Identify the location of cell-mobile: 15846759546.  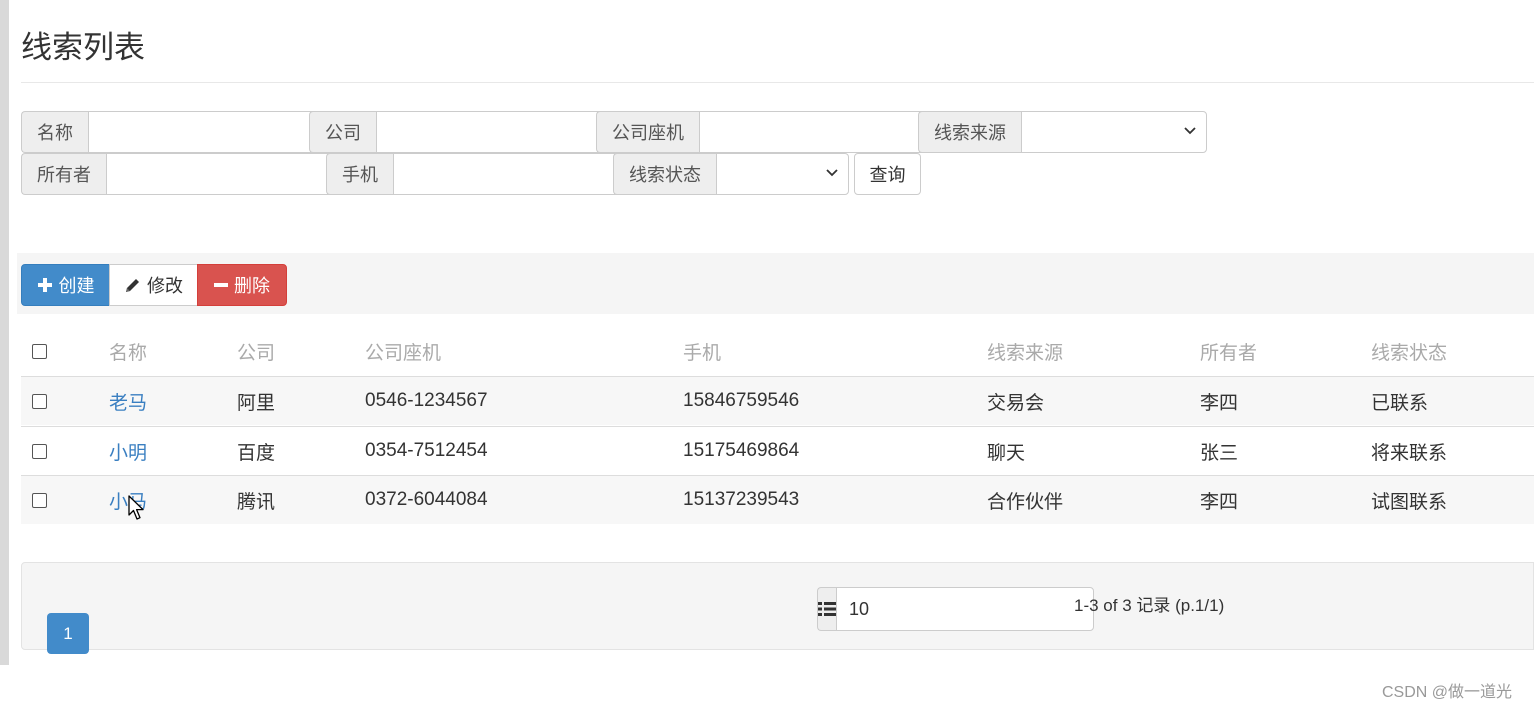
(741, 400).